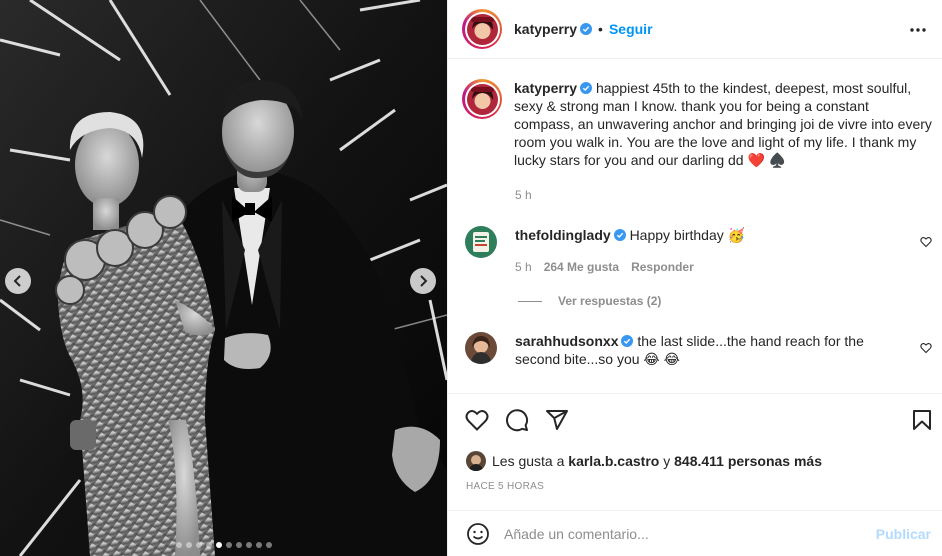 Image resolution: width=942 pixels, height=556 pixels. I want to click on liker-avatar, so click(476, 461).